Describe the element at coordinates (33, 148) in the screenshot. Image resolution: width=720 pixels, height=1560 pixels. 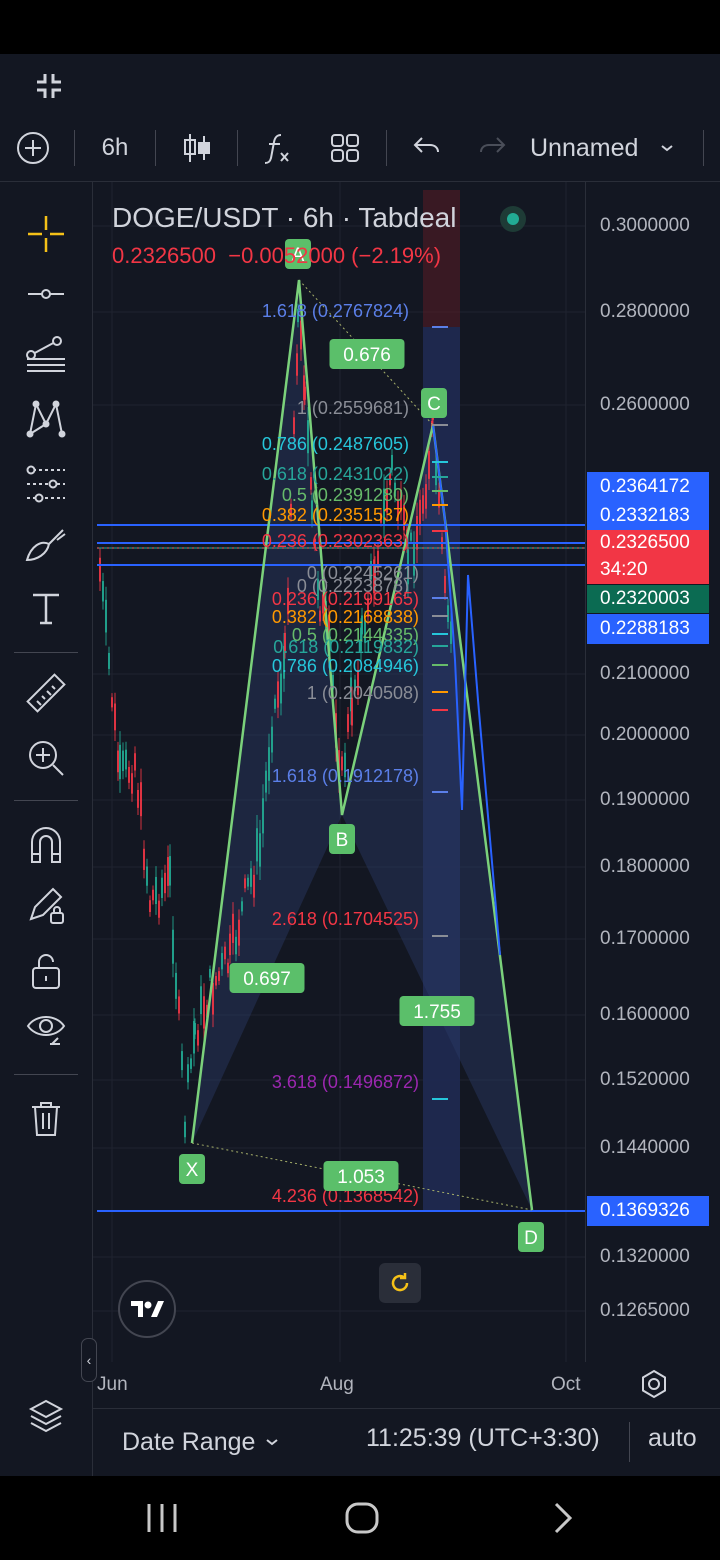
I see `add-symbol-button` at that location.